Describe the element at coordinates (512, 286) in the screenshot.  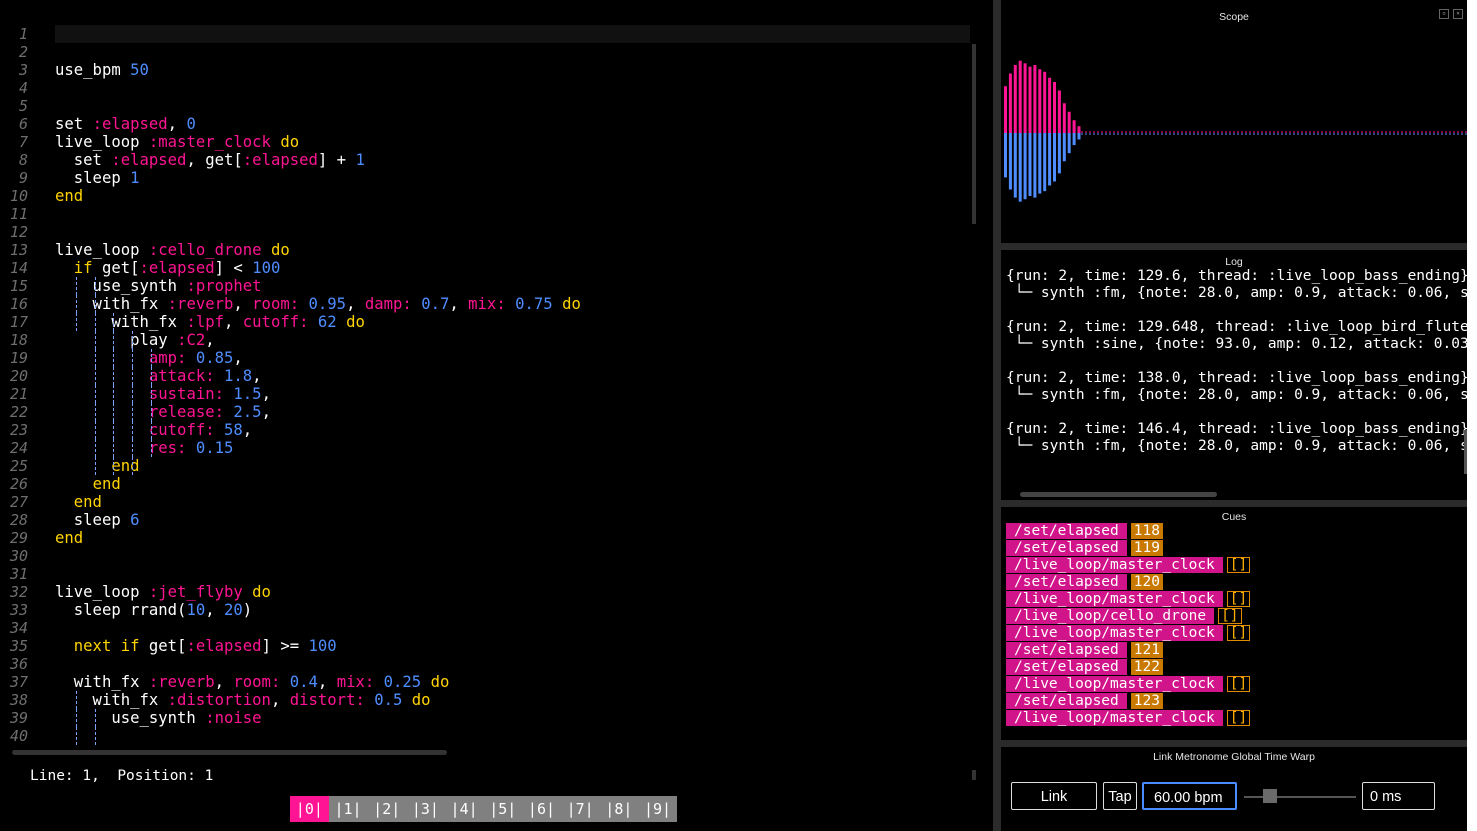
I see `code-line: use_synth :prophet` at that location.